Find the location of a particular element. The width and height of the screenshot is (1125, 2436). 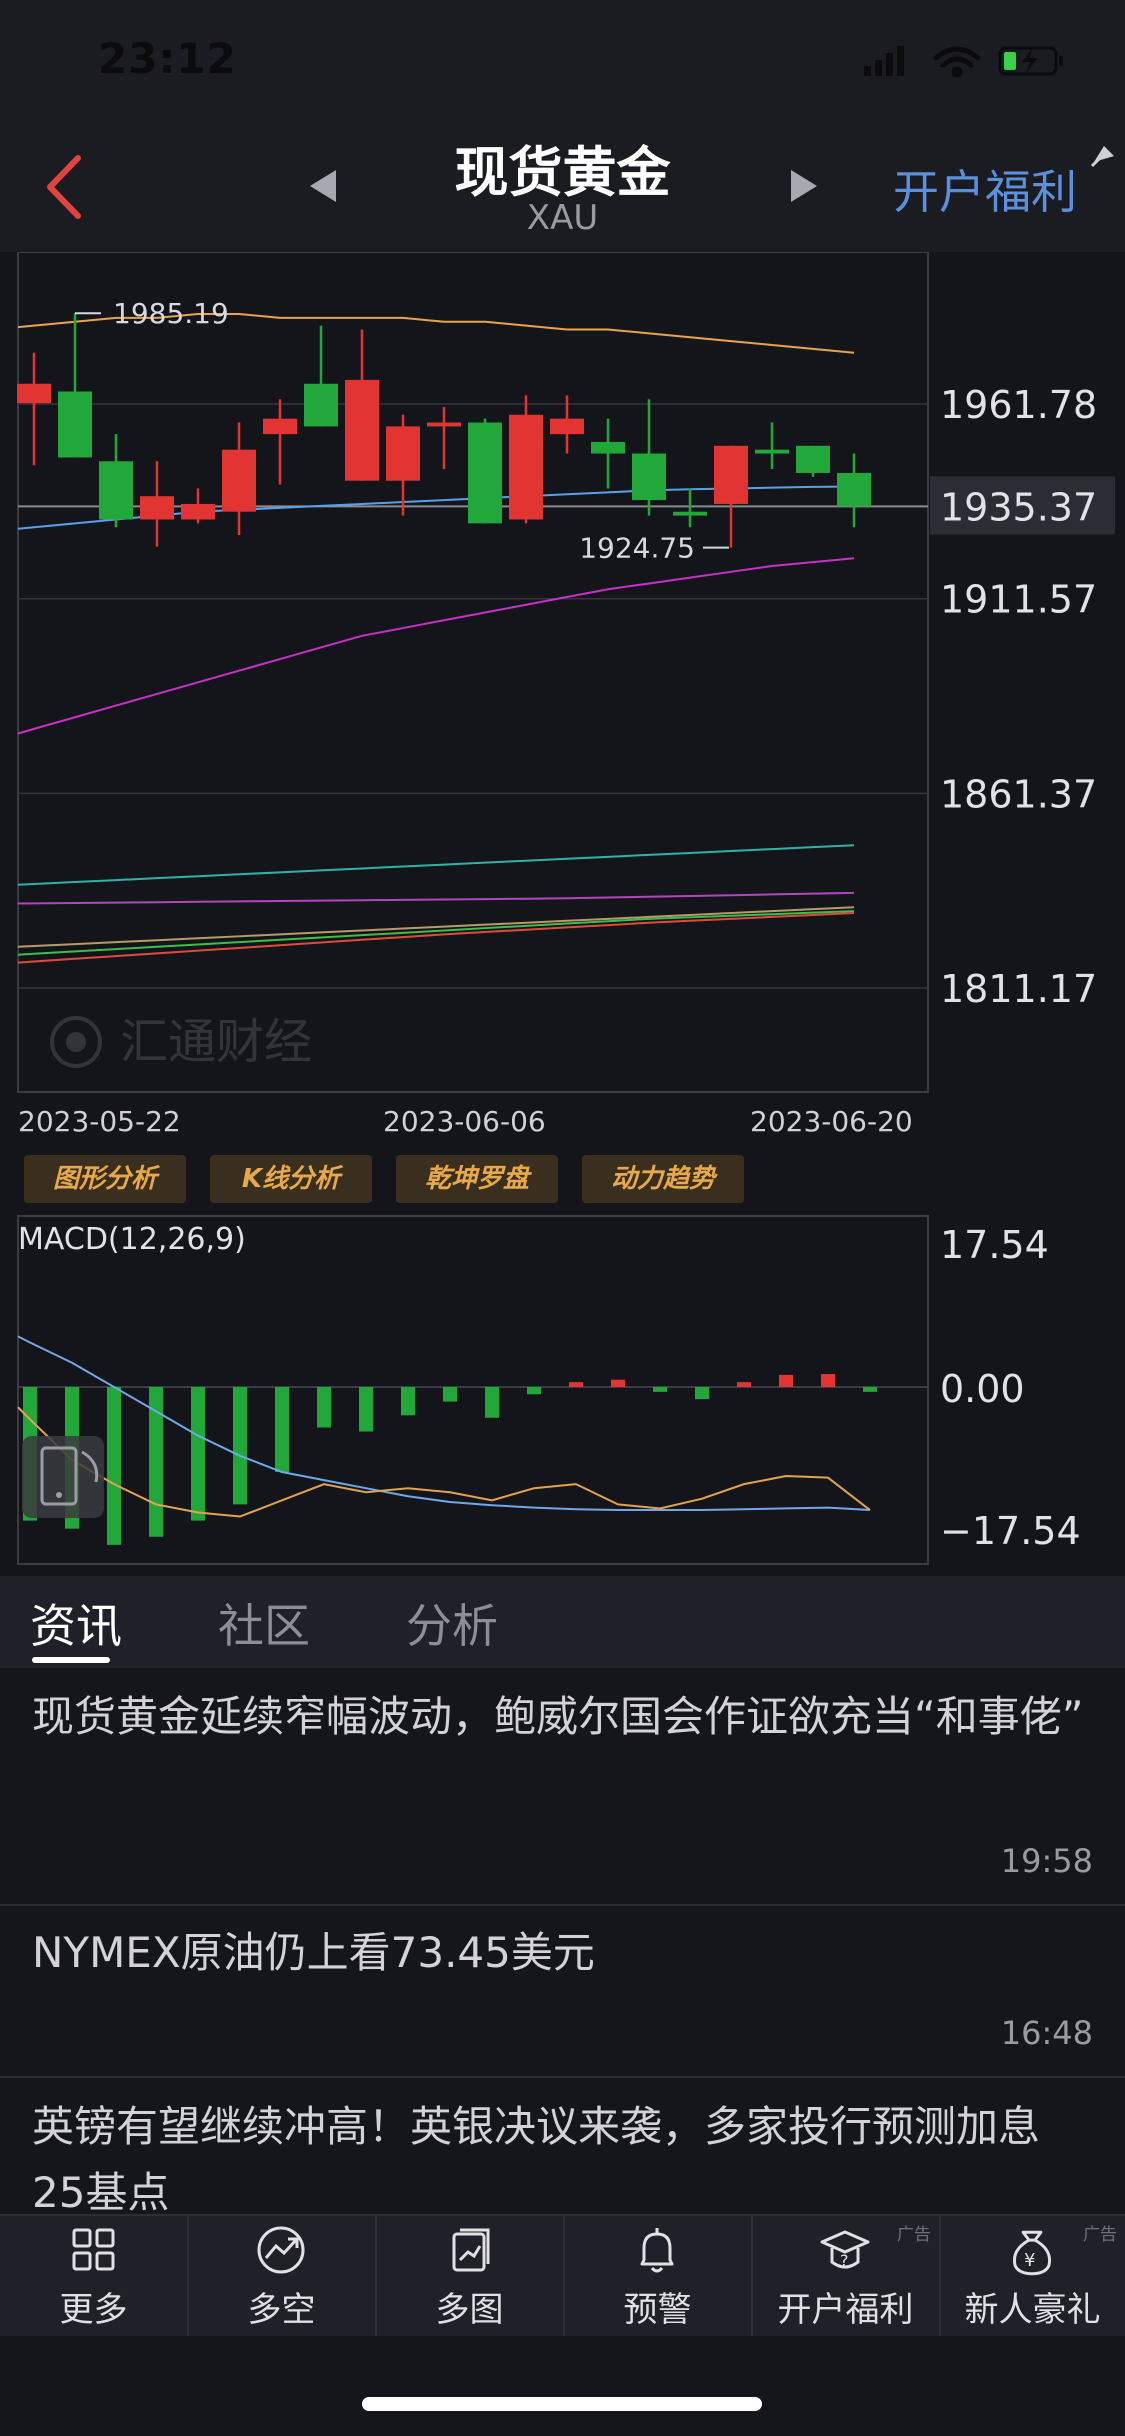

y-tick-label: 1935.37 is located at coordinates (1018, 507).